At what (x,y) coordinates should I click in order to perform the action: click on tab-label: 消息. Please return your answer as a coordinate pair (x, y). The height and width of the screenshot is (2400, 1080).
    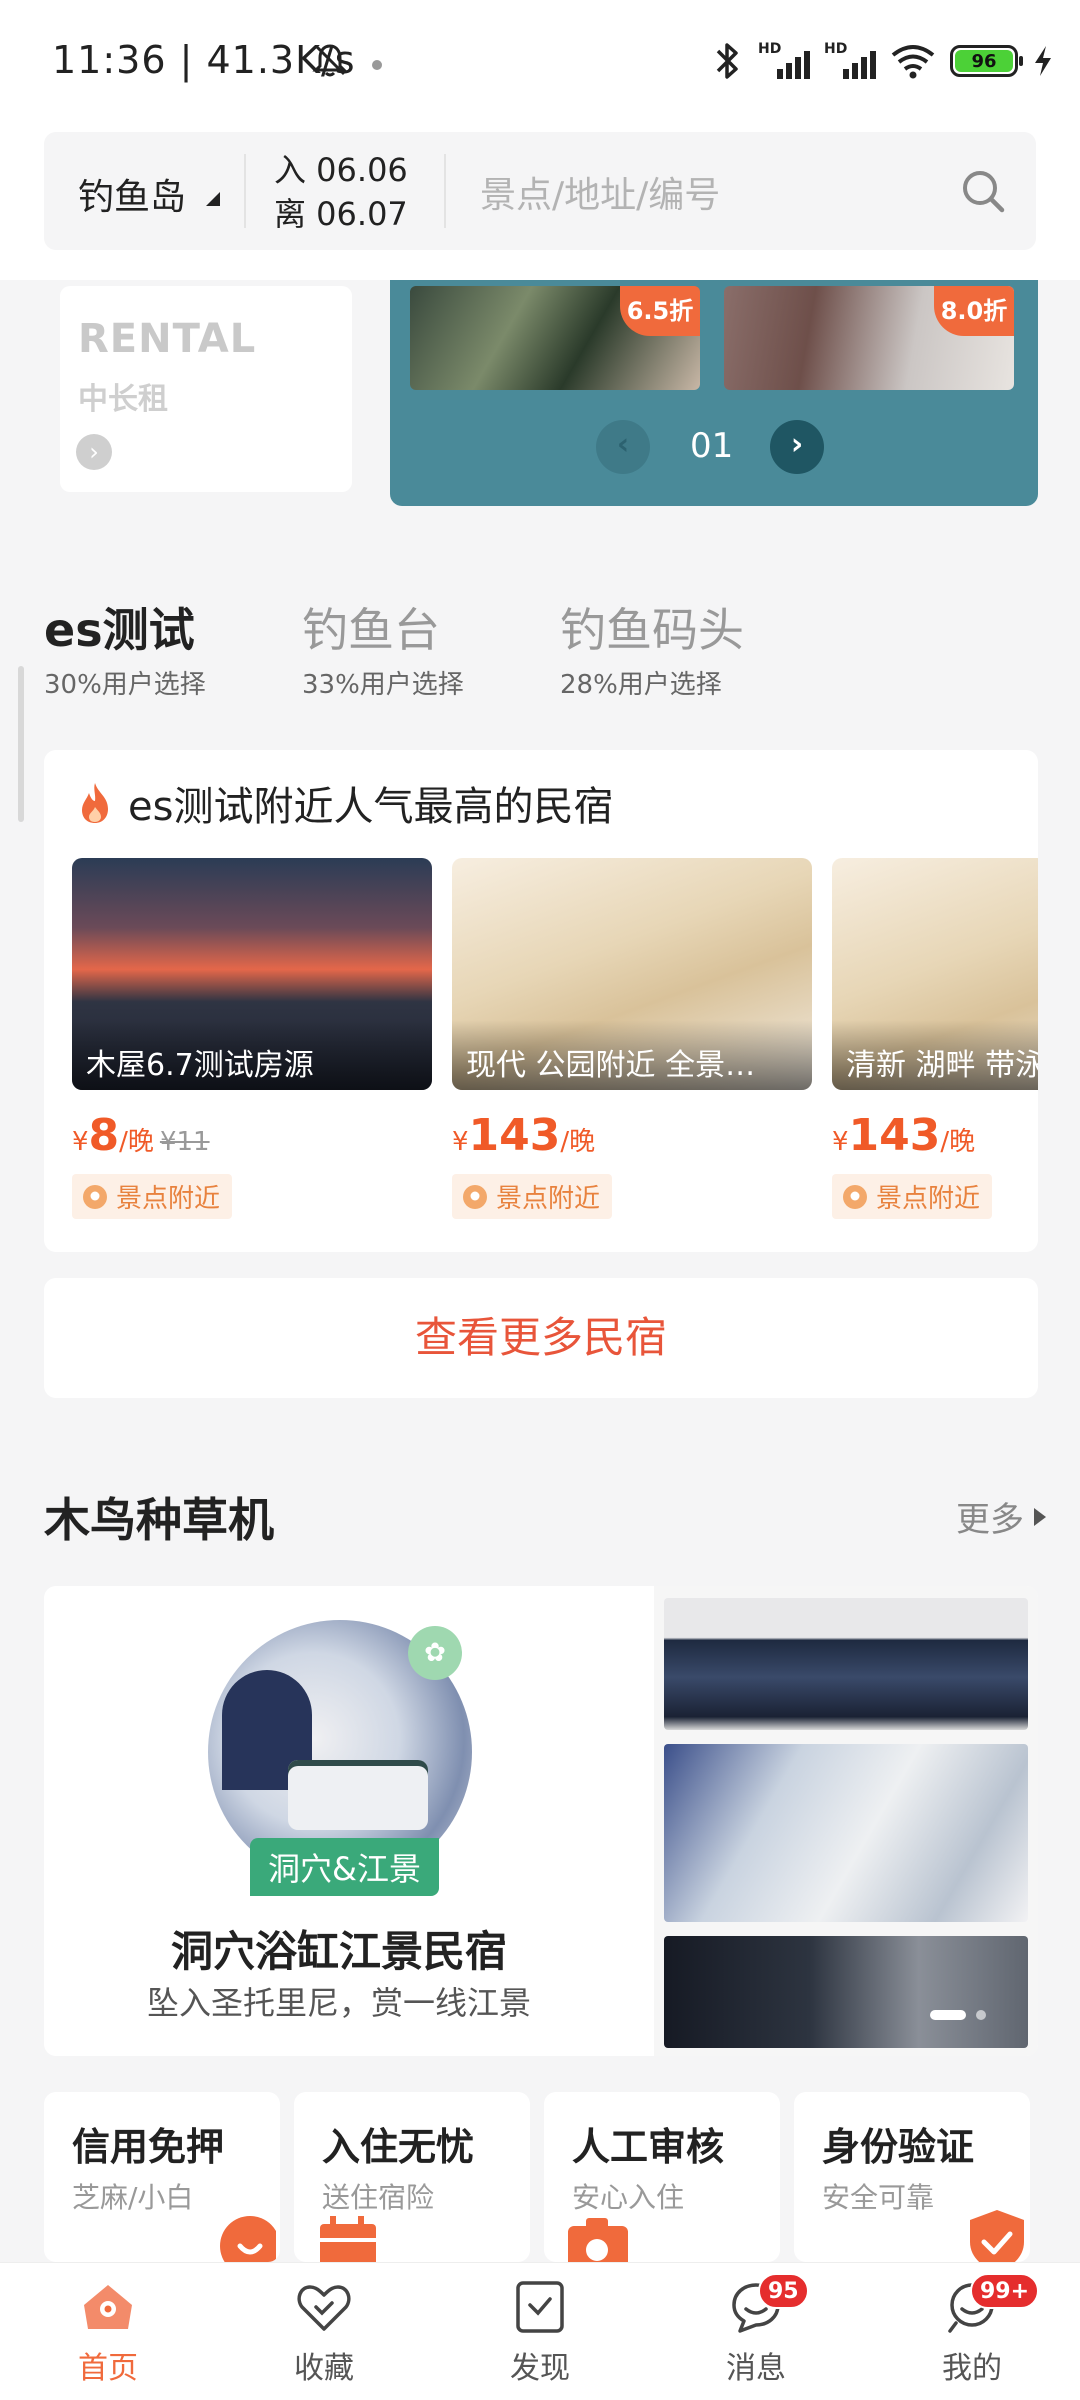
    Looking at the image, I should click on (756, 2368).